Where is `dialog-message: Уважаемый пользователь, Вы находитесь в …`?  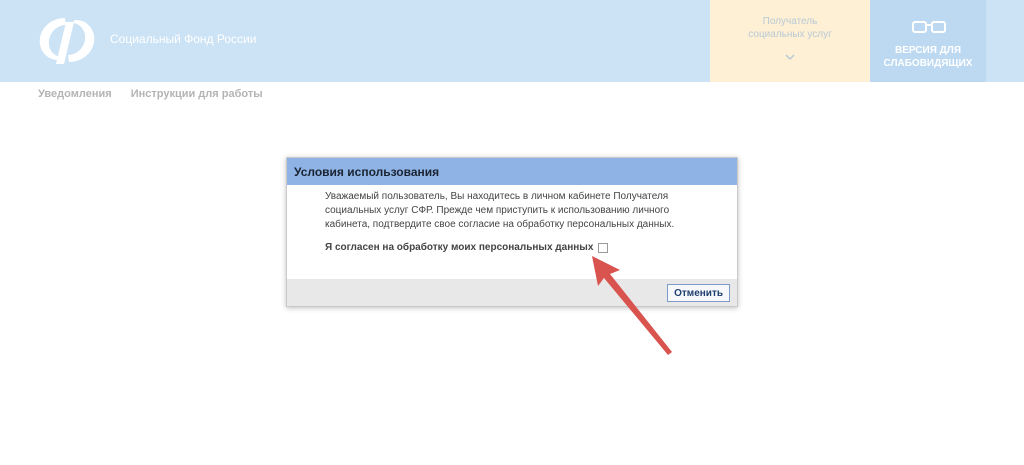 dialog-message: Уважаемый пользователь, Вы находитесь в … is located at coordinates (500, 210).